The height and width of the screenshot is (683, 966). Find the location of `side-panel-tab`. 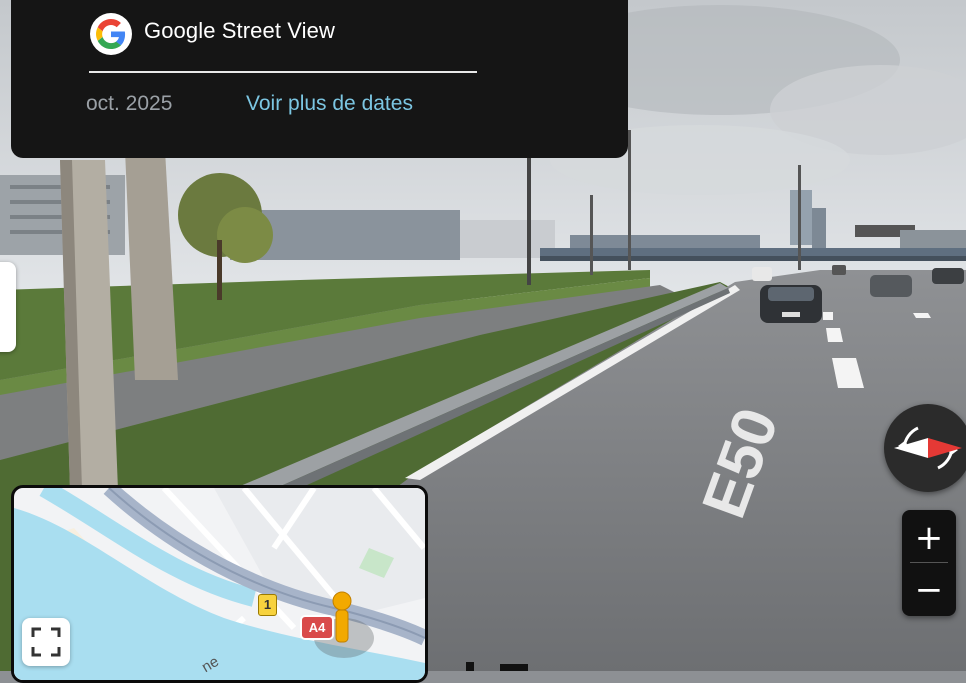

side-panel-tab is located at coordinates (8, 307).